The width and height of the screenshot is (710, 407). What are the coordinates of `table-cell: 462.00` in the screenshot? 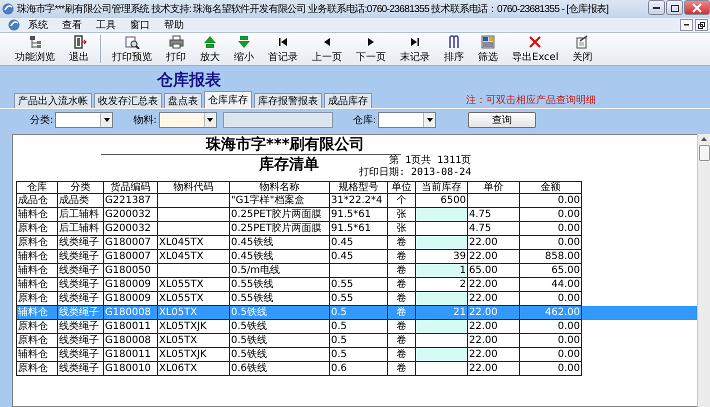 It's located at (551, 313).